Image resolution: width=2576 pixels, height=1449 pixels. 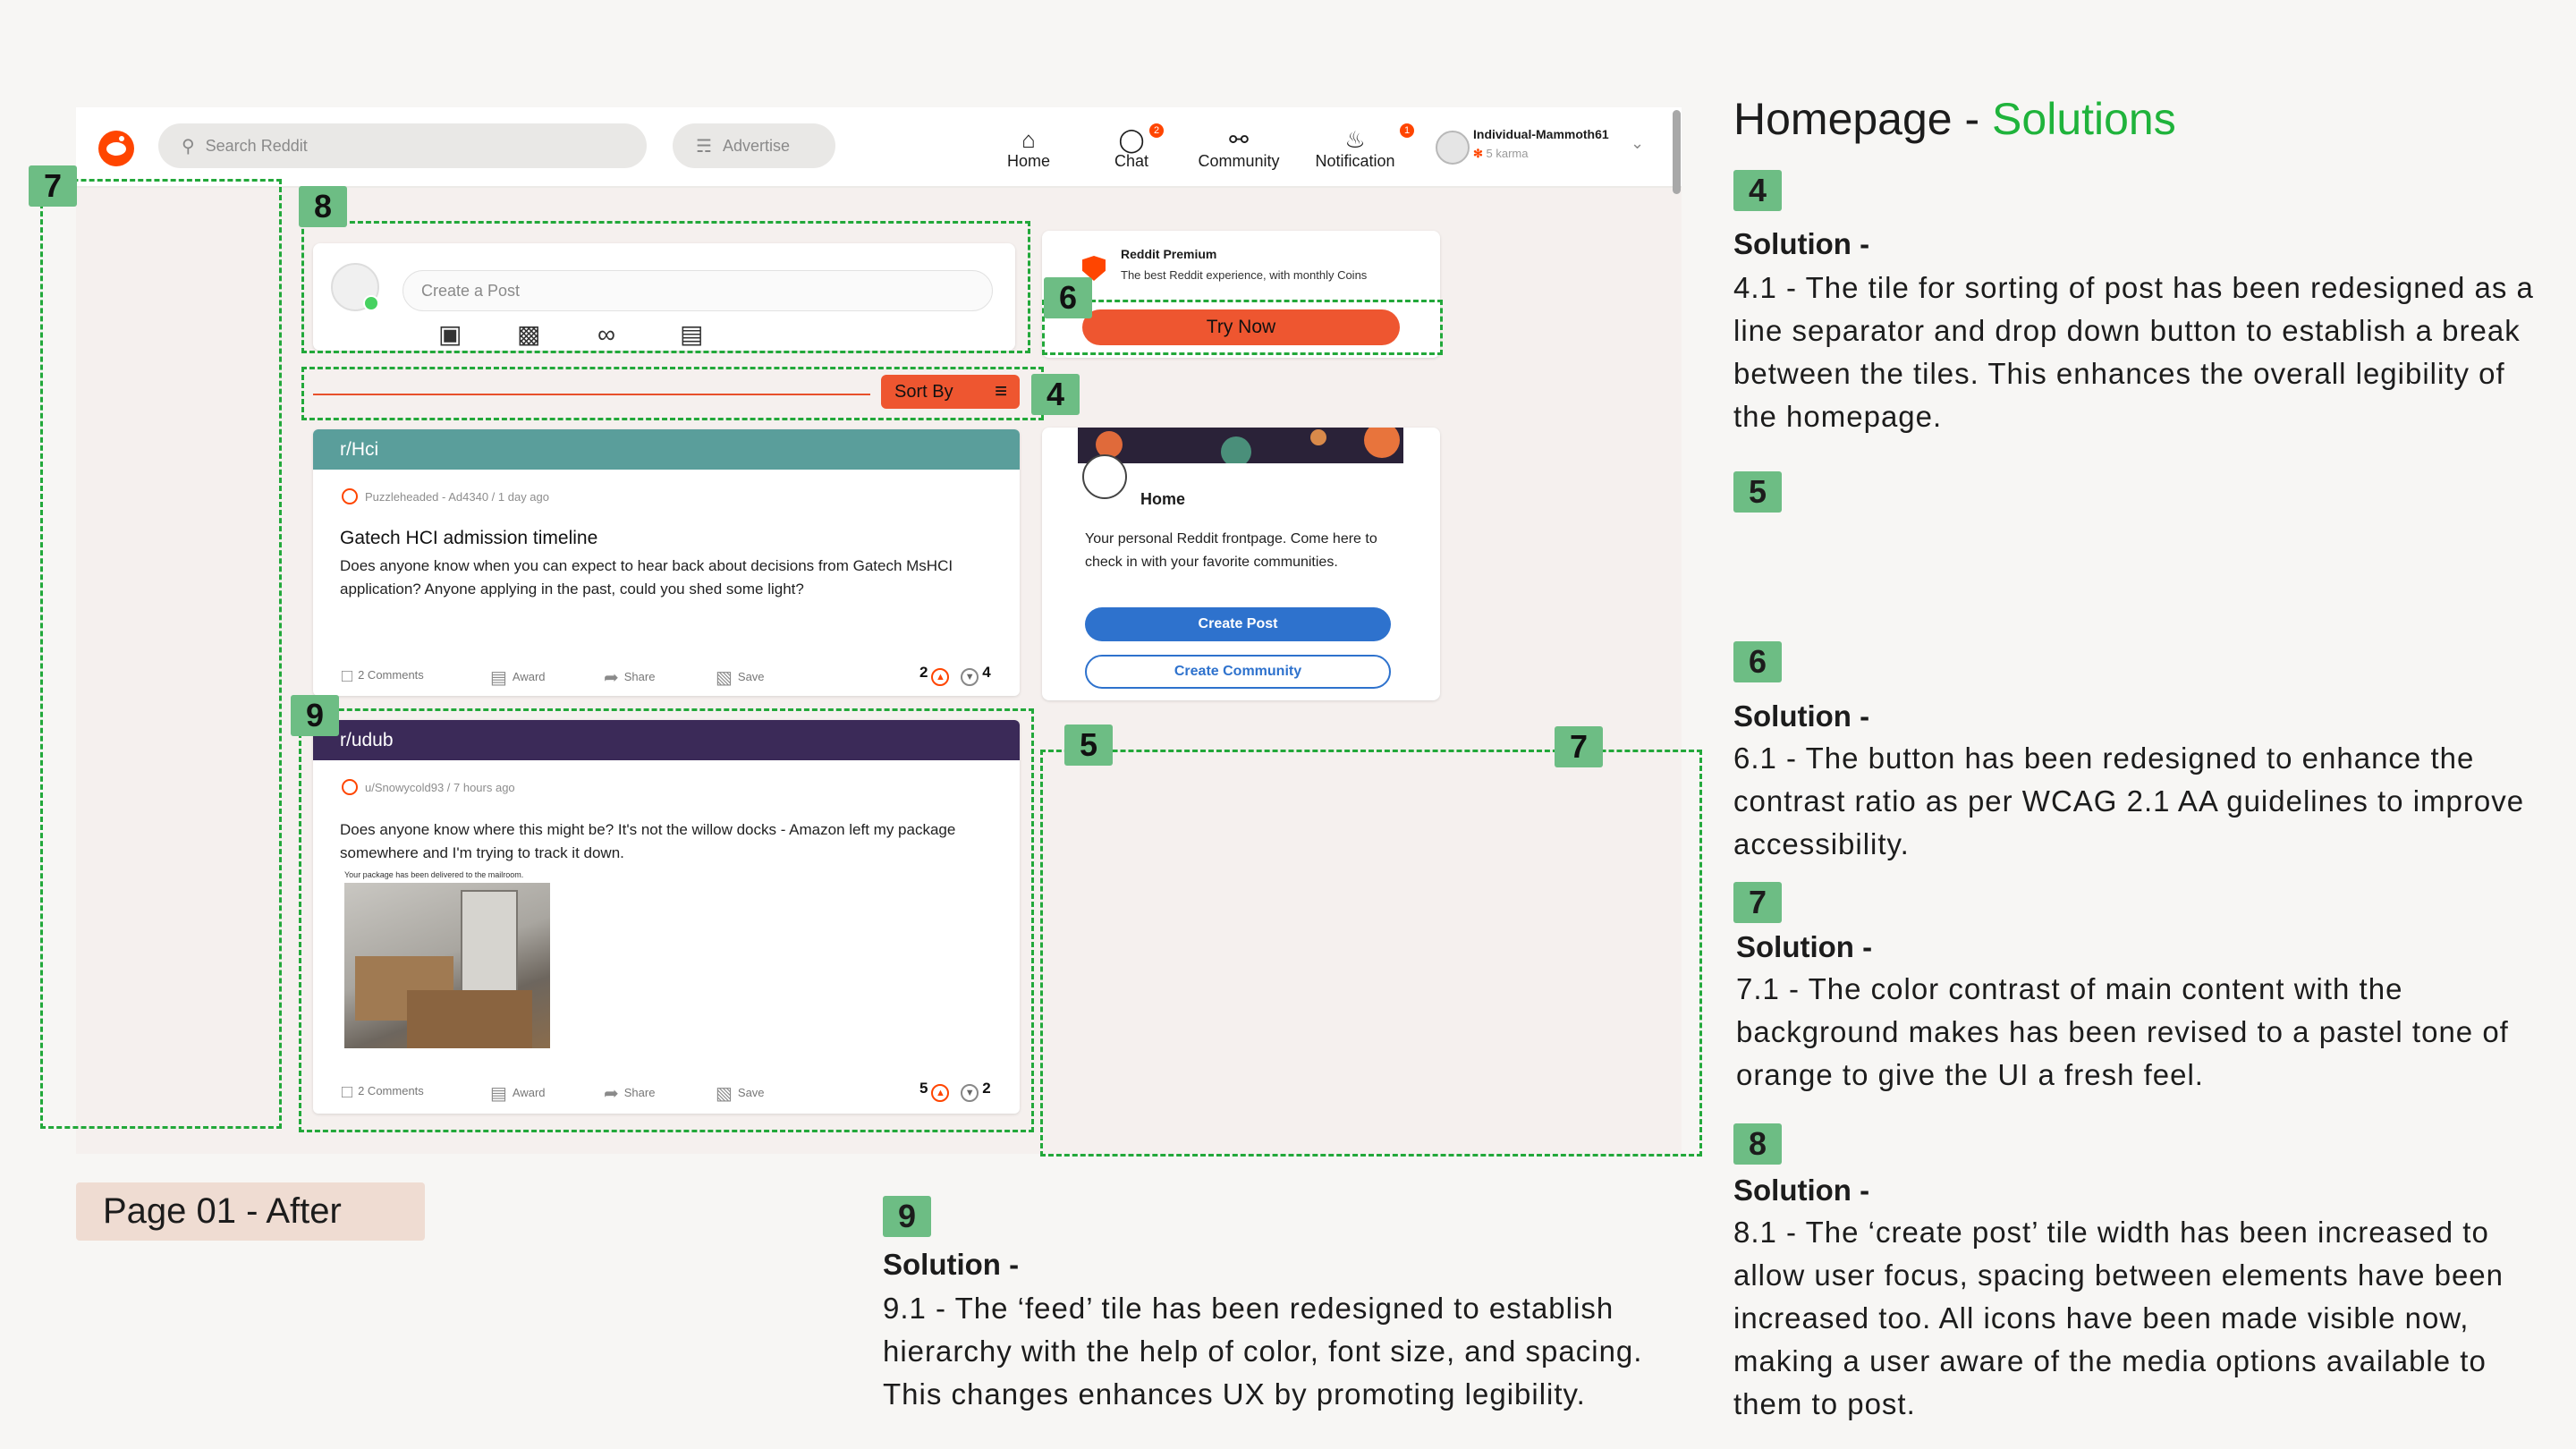 What do you see at coordinates (1088, 745) in the screenshot?
I see `annotation-tag-5: 5` at bounding box center [1088, 745].